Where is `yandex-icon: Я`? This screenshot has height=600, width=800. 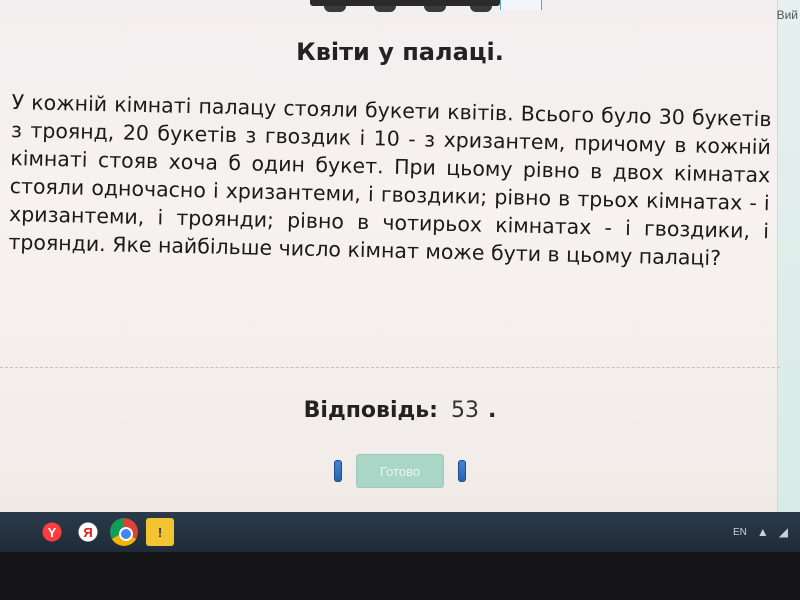
yandex-icon: Я is located at coordinates (88, 532).